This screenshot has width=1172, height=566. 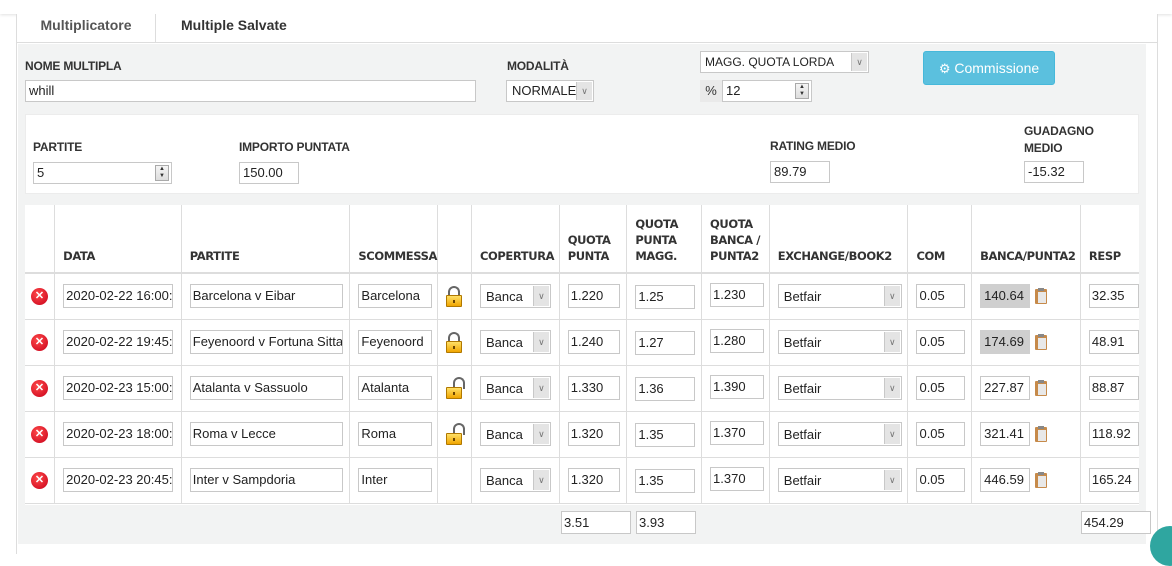 I want to click on banca-punta2-value: 321.41, so click(x=1005, y=434).